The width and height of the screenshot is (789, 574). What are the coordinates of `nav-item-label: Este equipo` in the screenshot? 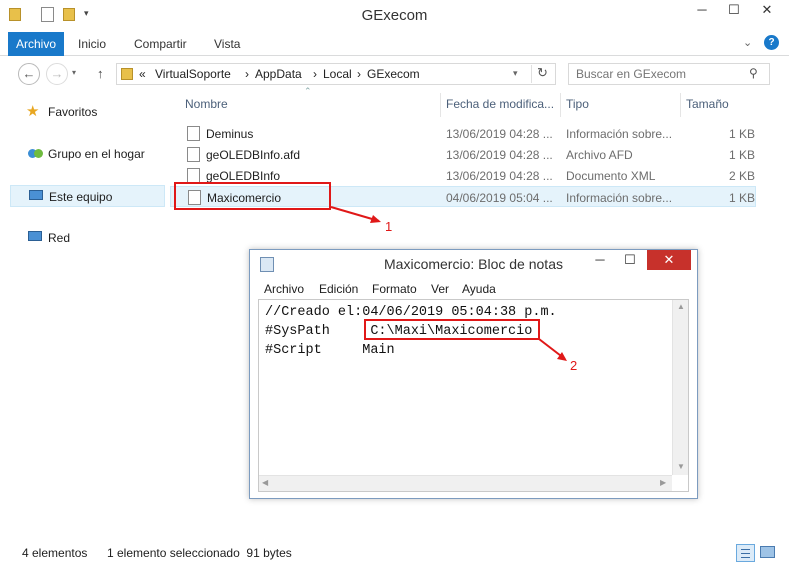 It's located at (81, 197).